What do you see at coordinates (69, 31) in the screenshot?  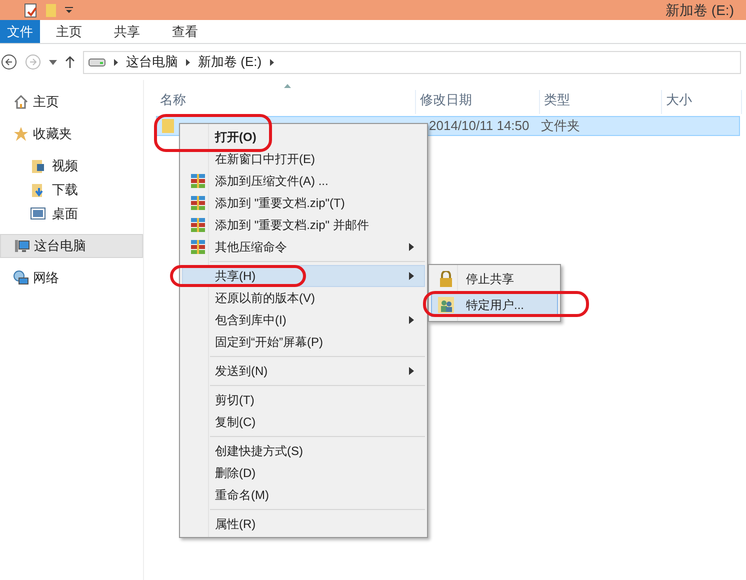 I see `ribbon-tab: 主页` at bounding box center [69, 31].